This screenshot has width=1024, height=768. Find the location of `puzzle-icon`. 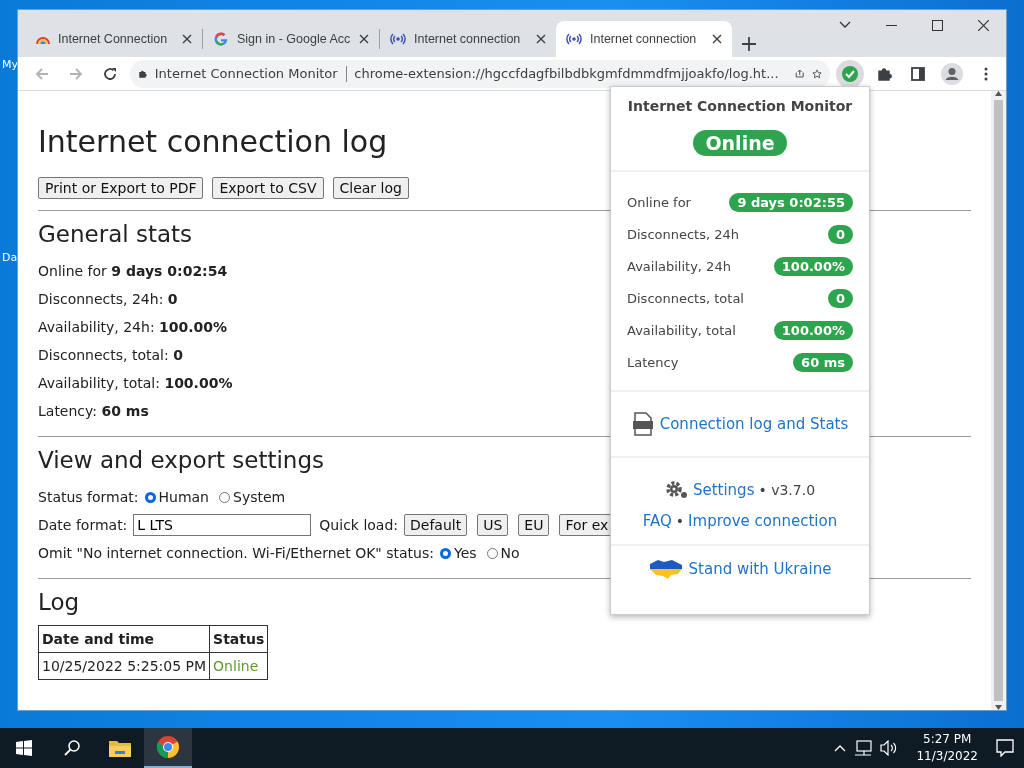

puzzle-icon is located at coordinates (884, 73).